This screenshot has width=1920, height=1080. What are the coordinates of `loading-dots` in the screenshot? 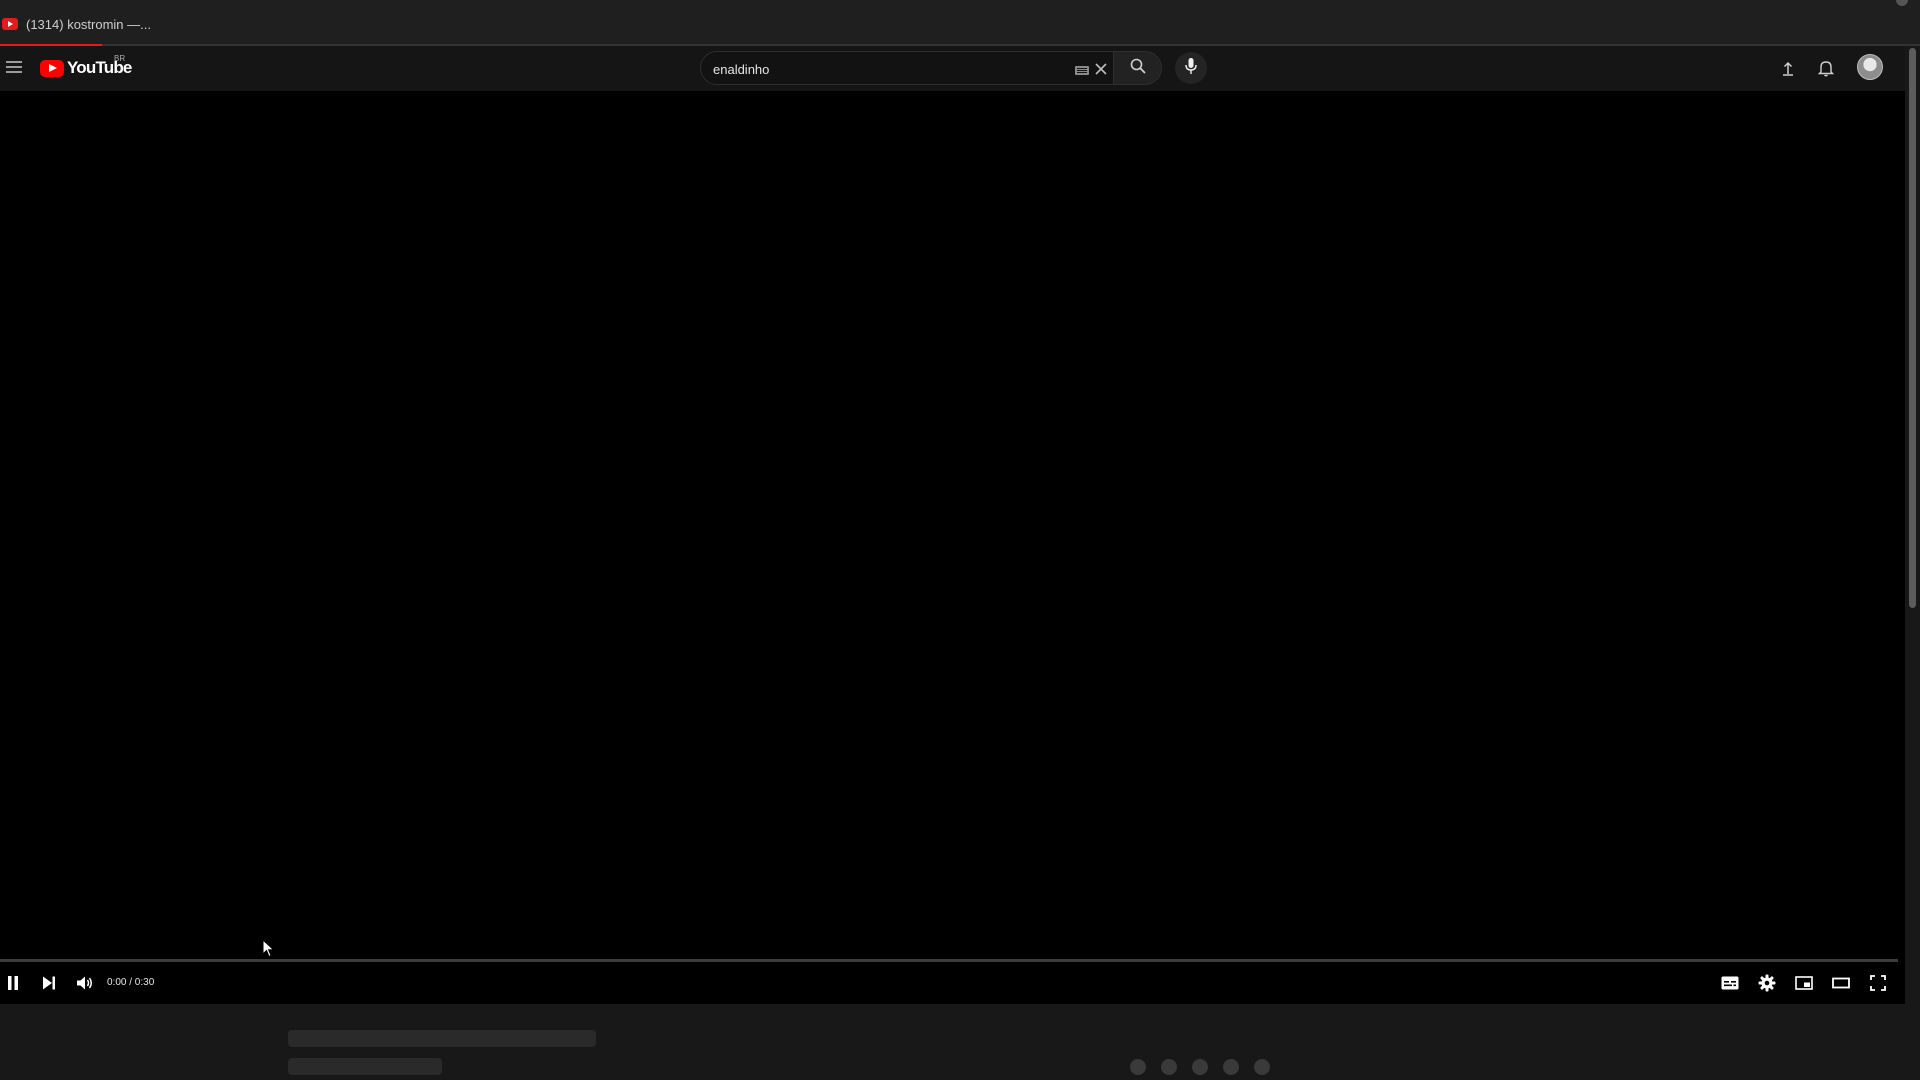 It's located at (1200, 1067).